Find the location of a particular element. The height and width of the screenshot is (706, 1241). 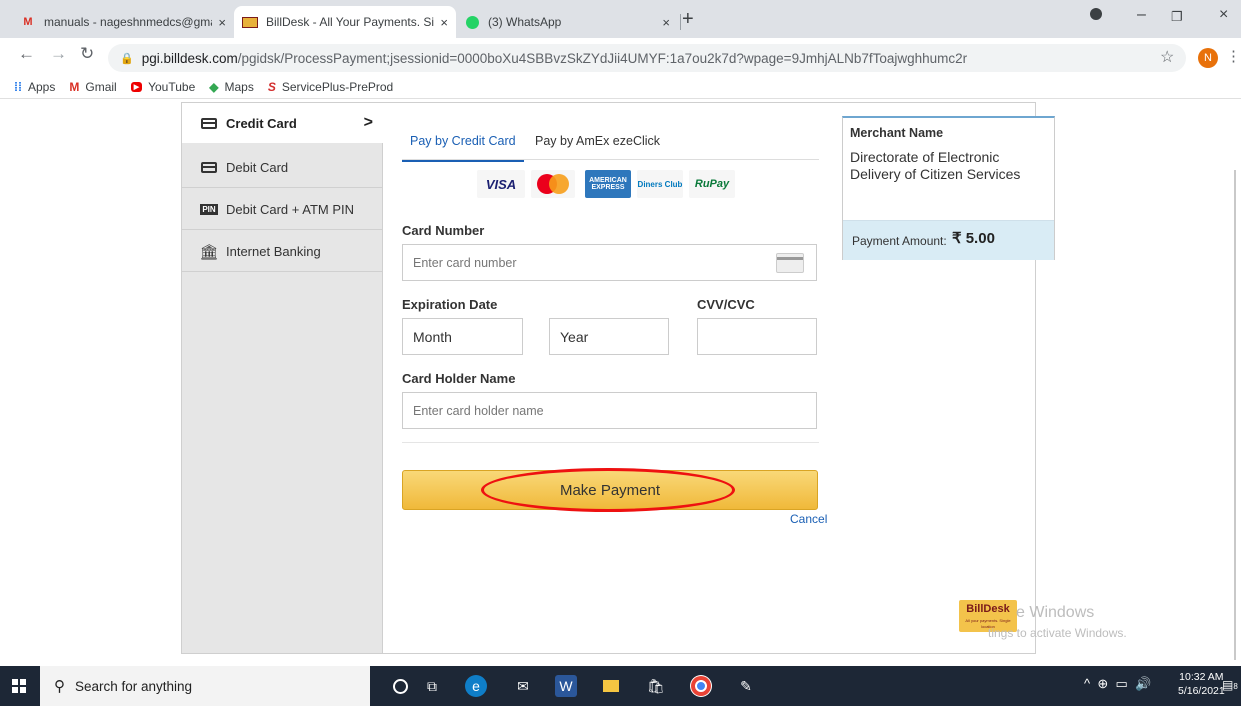

cvv-label: CVV/CVC is located at coordinates (726, 304).